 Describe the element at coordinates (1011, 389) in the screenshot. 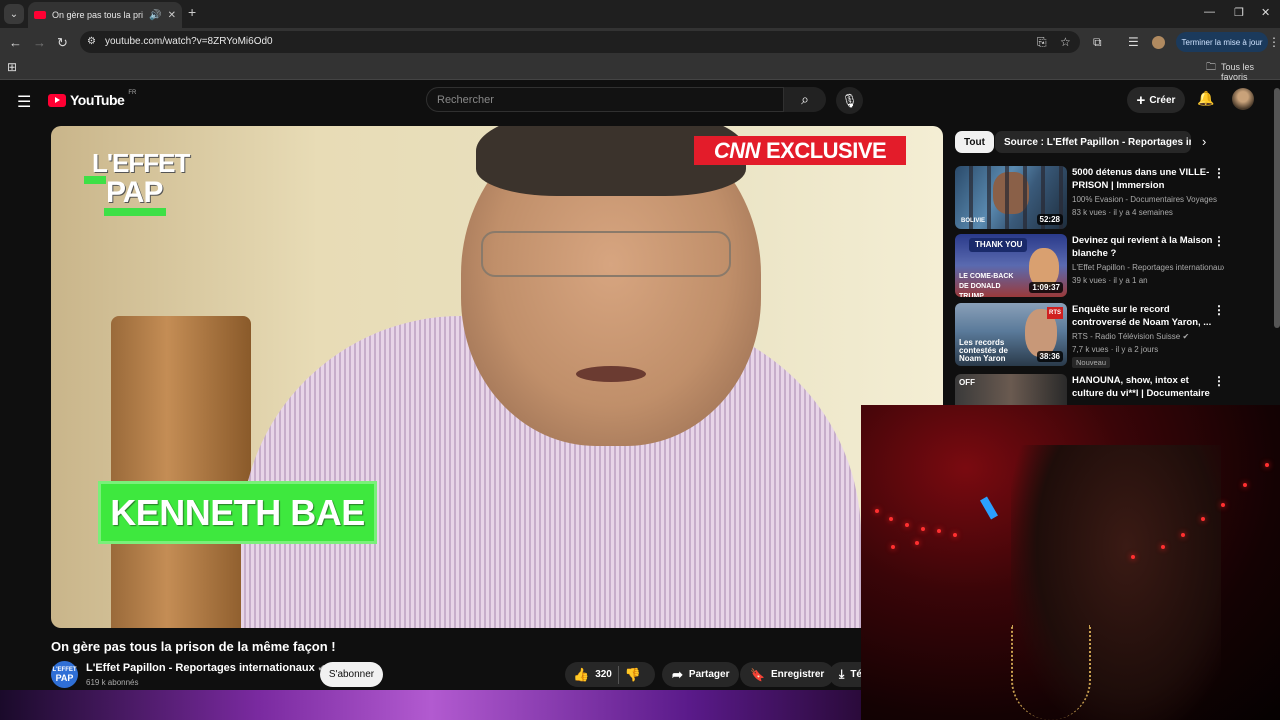

I see `recommendation-thumbnail: OFF` at that location.